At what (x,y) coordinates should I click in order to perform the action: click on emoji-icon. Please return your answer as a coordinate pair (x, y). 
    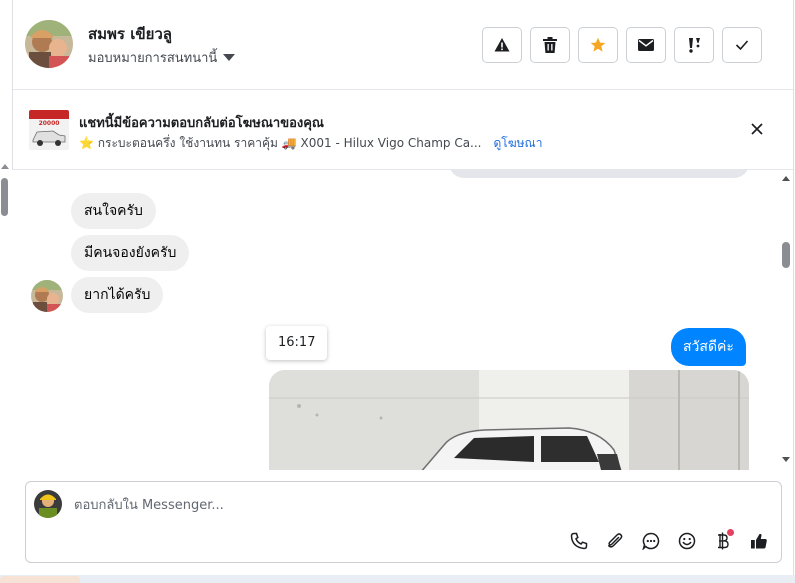
    Looking at the image, I should click on (687, 541).